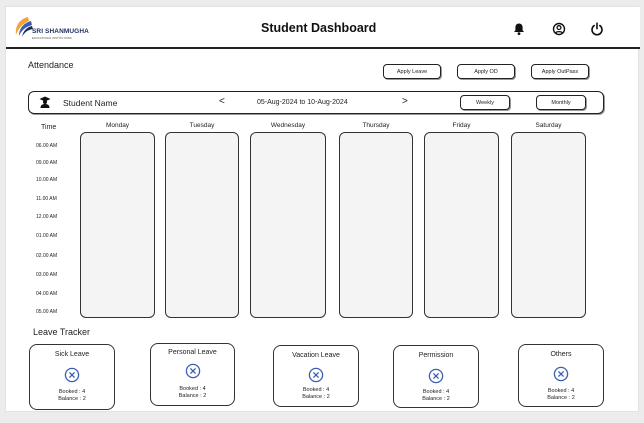  Describe the element at coordinates (47, 217) in the screenshot. I see `time-label: 12.00 AM` at that location.